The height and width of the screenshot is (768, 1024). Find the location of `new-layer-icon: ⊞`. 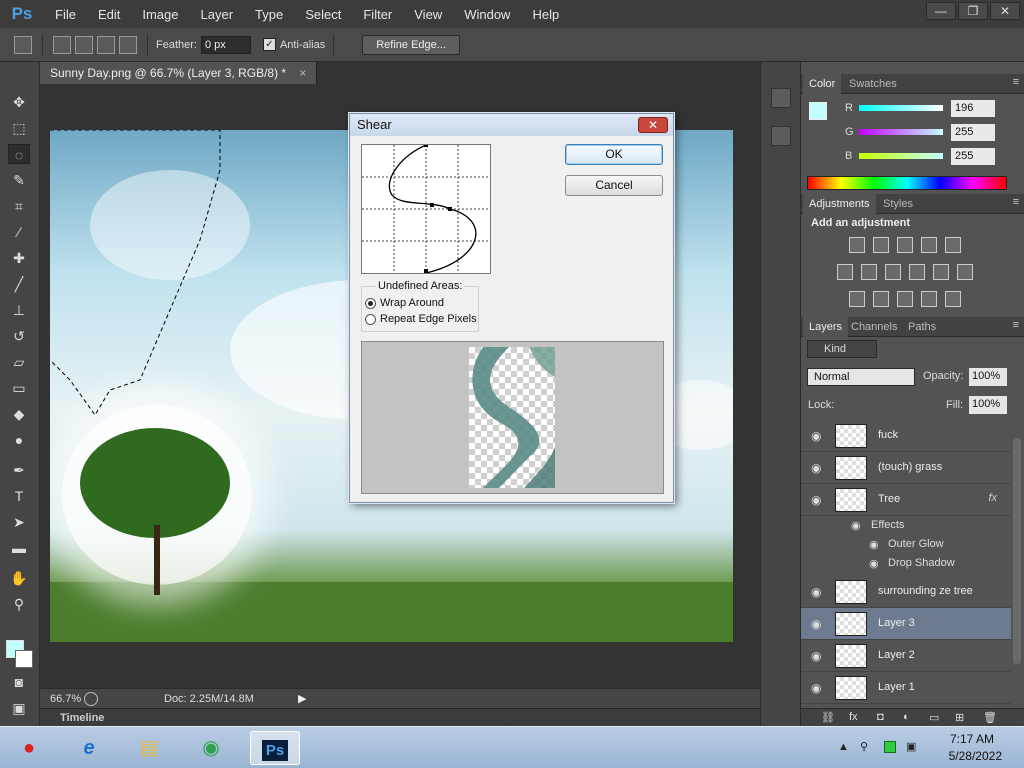

new-layer-icon: ⊞ is located at coordinates (959, 717).